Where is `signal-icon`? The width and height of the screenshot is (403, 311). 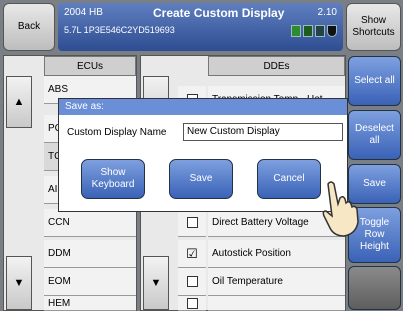 signal-icon is located at coordinates (308, 31).